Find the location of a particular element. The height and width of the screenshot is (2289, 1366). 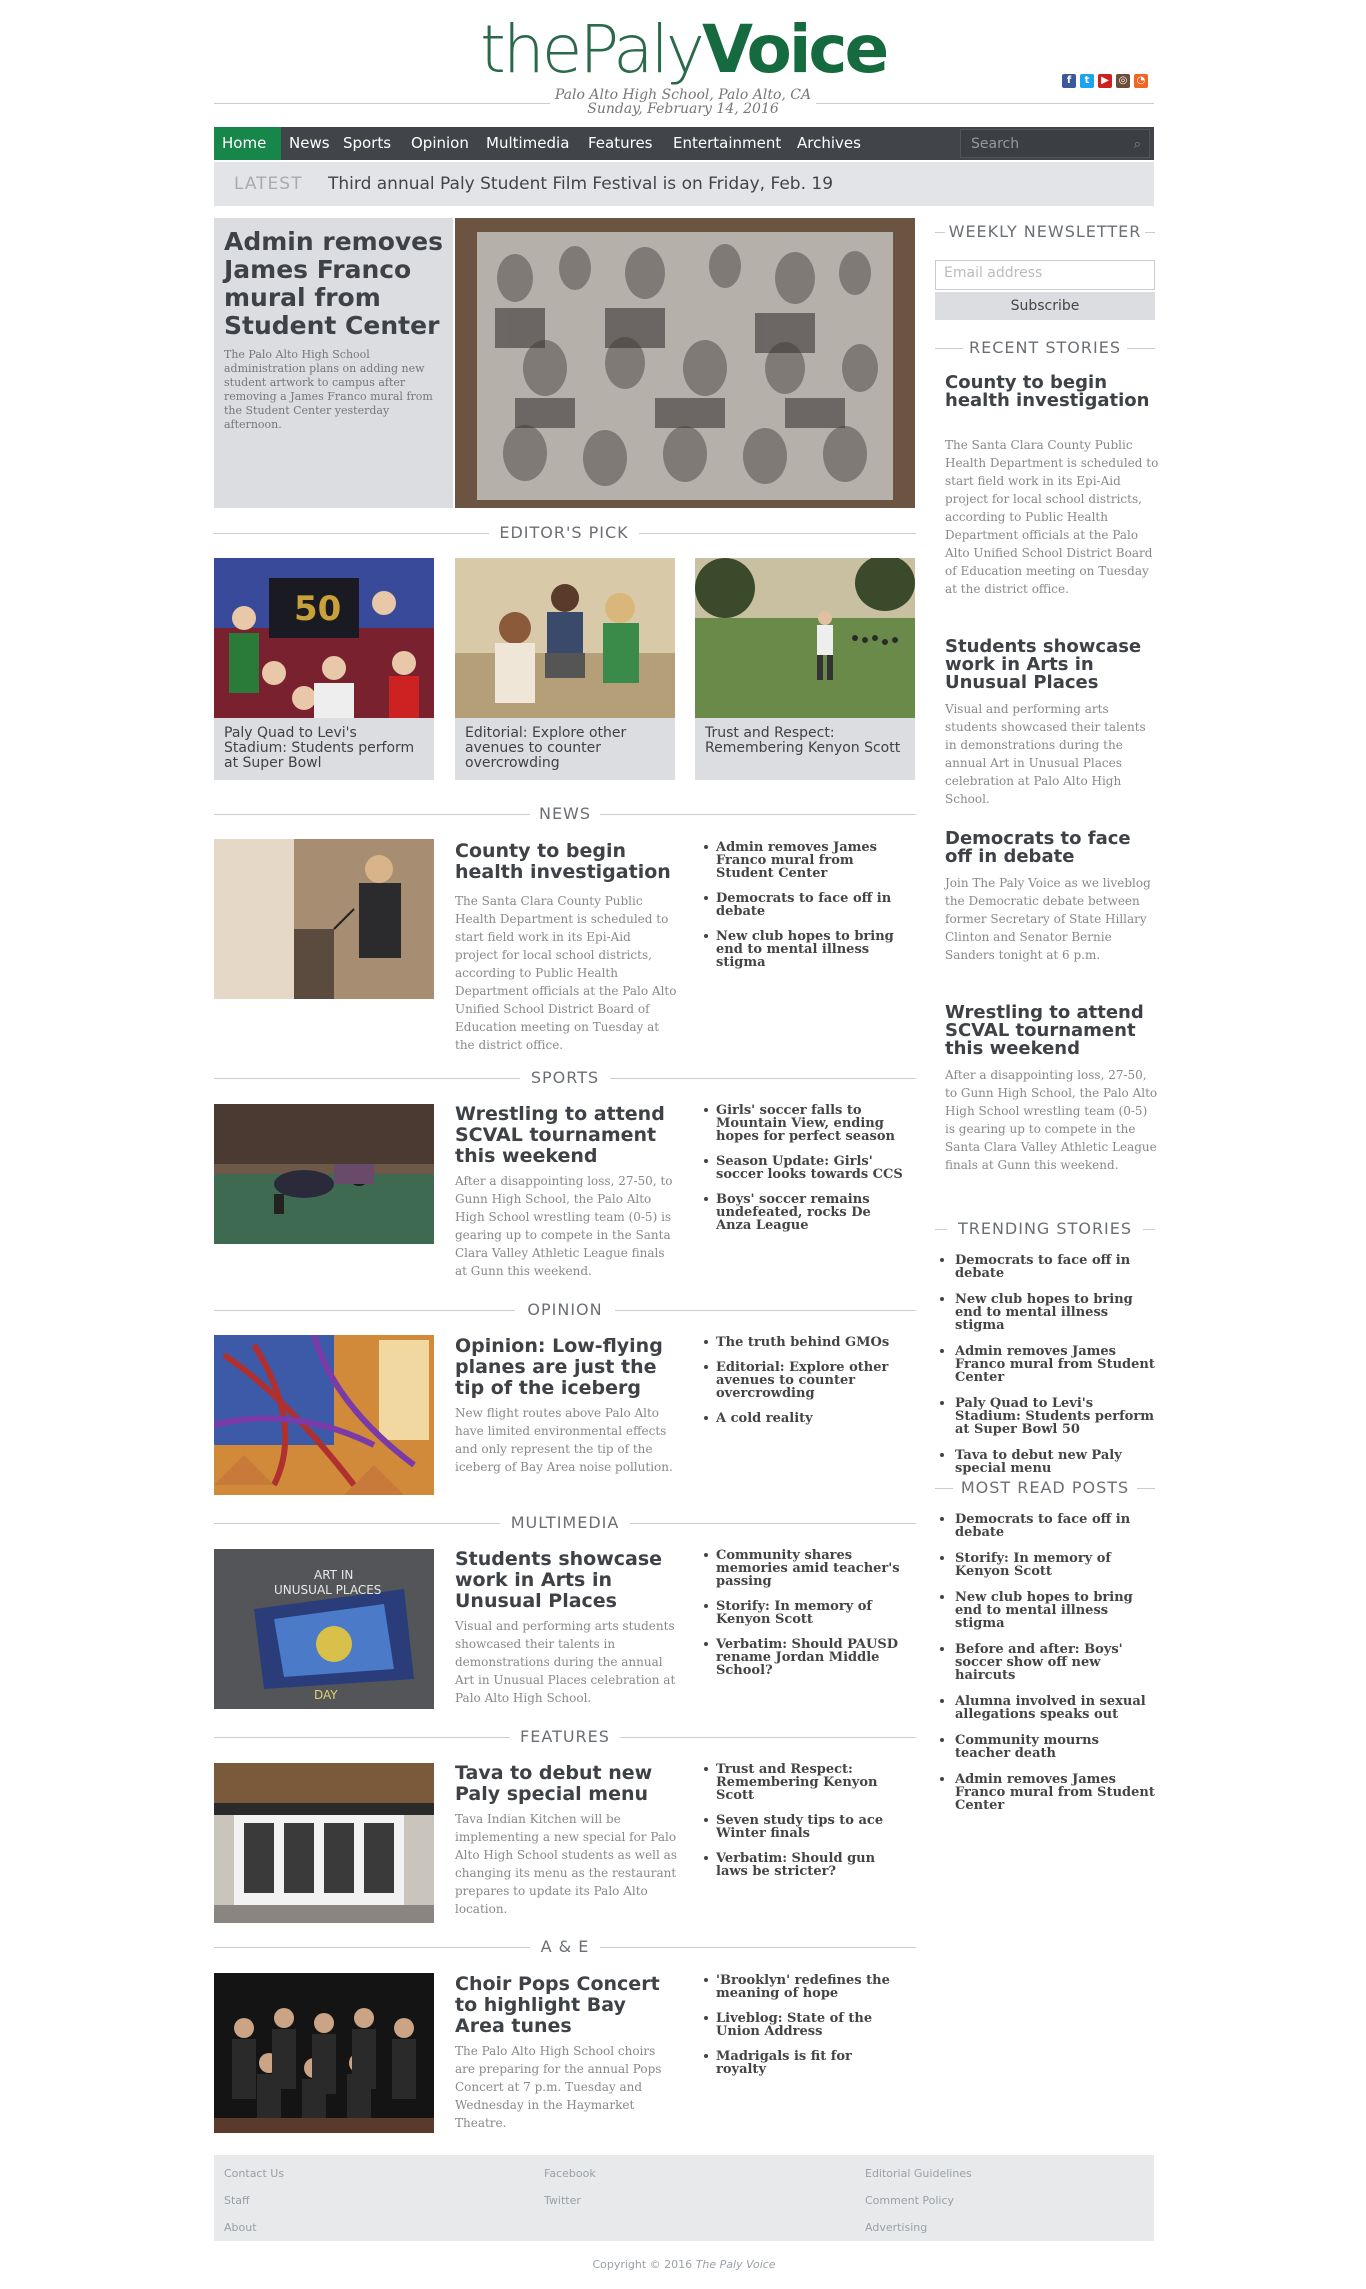

opinion-link: The truth behind GMOs is located at coordinates (802, 1342).